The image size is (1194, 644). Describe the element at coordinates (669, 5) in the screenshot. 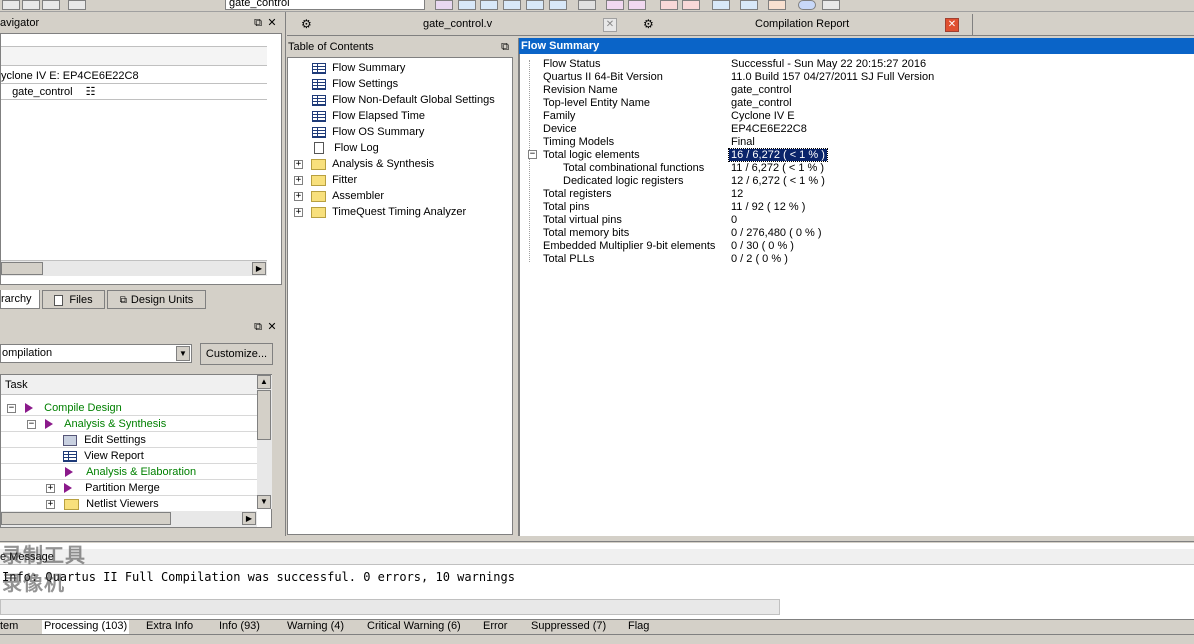

I see `programmer-button` at that location.